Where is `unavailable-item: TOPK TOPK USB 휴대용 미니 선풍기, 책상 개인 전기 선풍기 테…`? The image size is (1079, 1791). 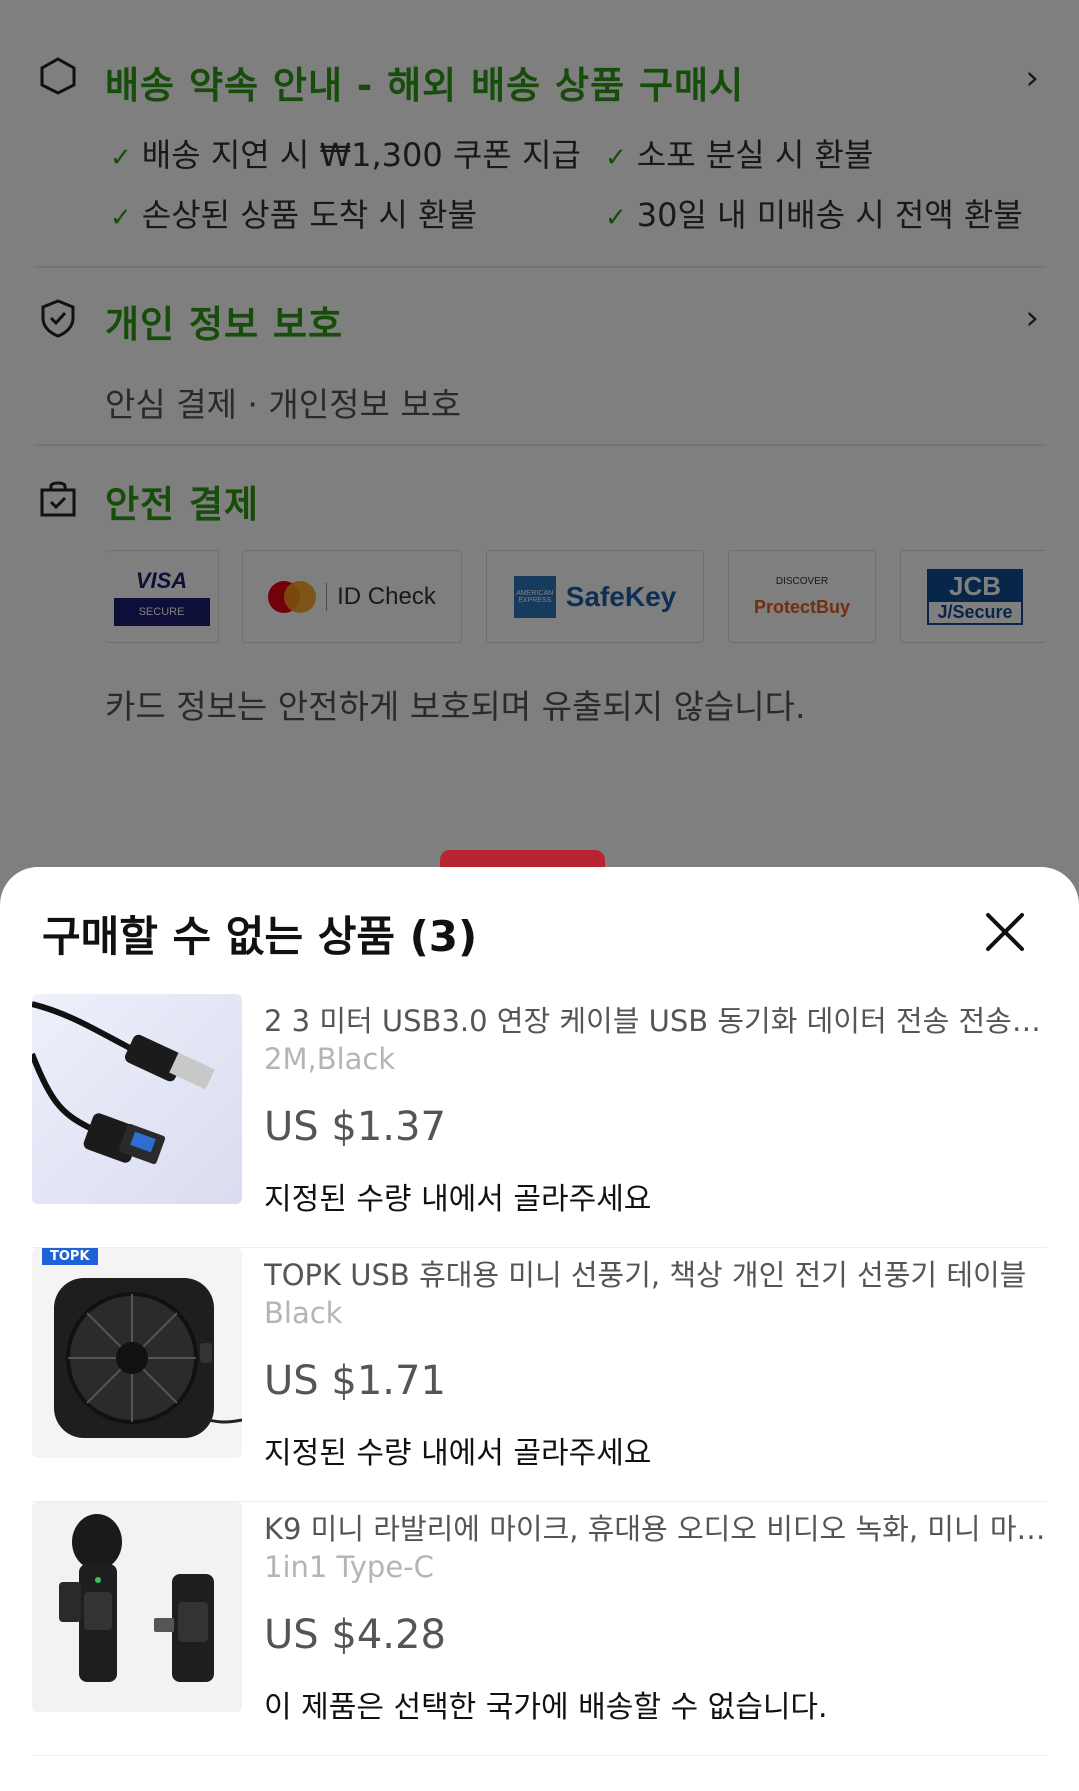
unavailable-item: TOPK TOPK USB 휴대용 미니 선풍기, 책상 개인 전기 선풍기 테… is located at coordinates (539, 1375).